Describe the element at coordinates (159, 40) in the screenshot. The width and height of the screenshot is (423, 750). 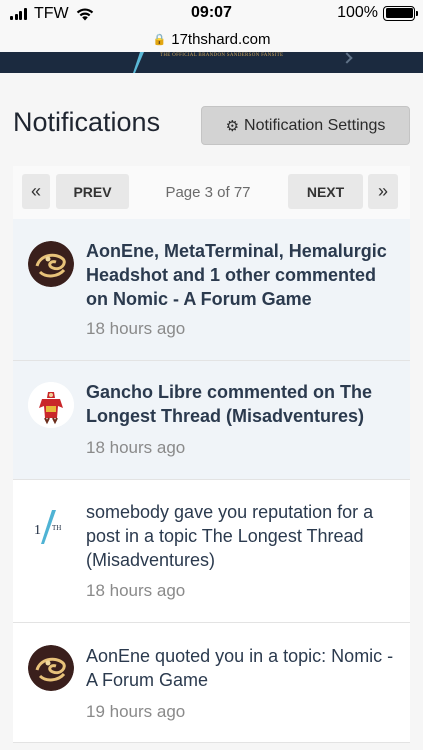
I see `lock-icon: 🔒` at that location.